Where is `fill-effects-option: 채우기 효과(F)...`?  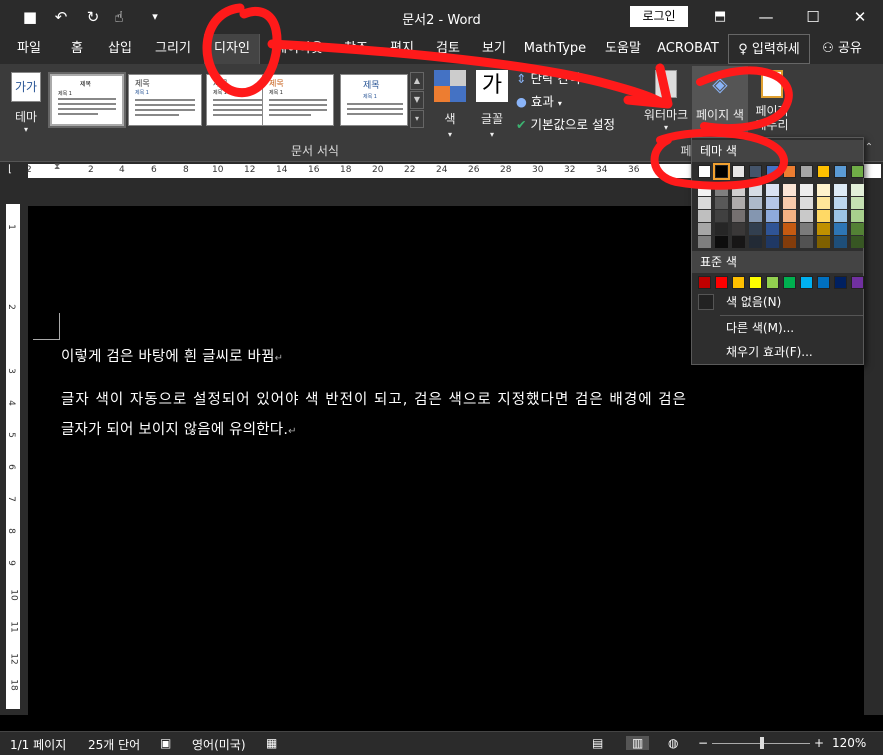
fill-effects-option: 채우기 효과(F)... is located at coordinates (769, 352).